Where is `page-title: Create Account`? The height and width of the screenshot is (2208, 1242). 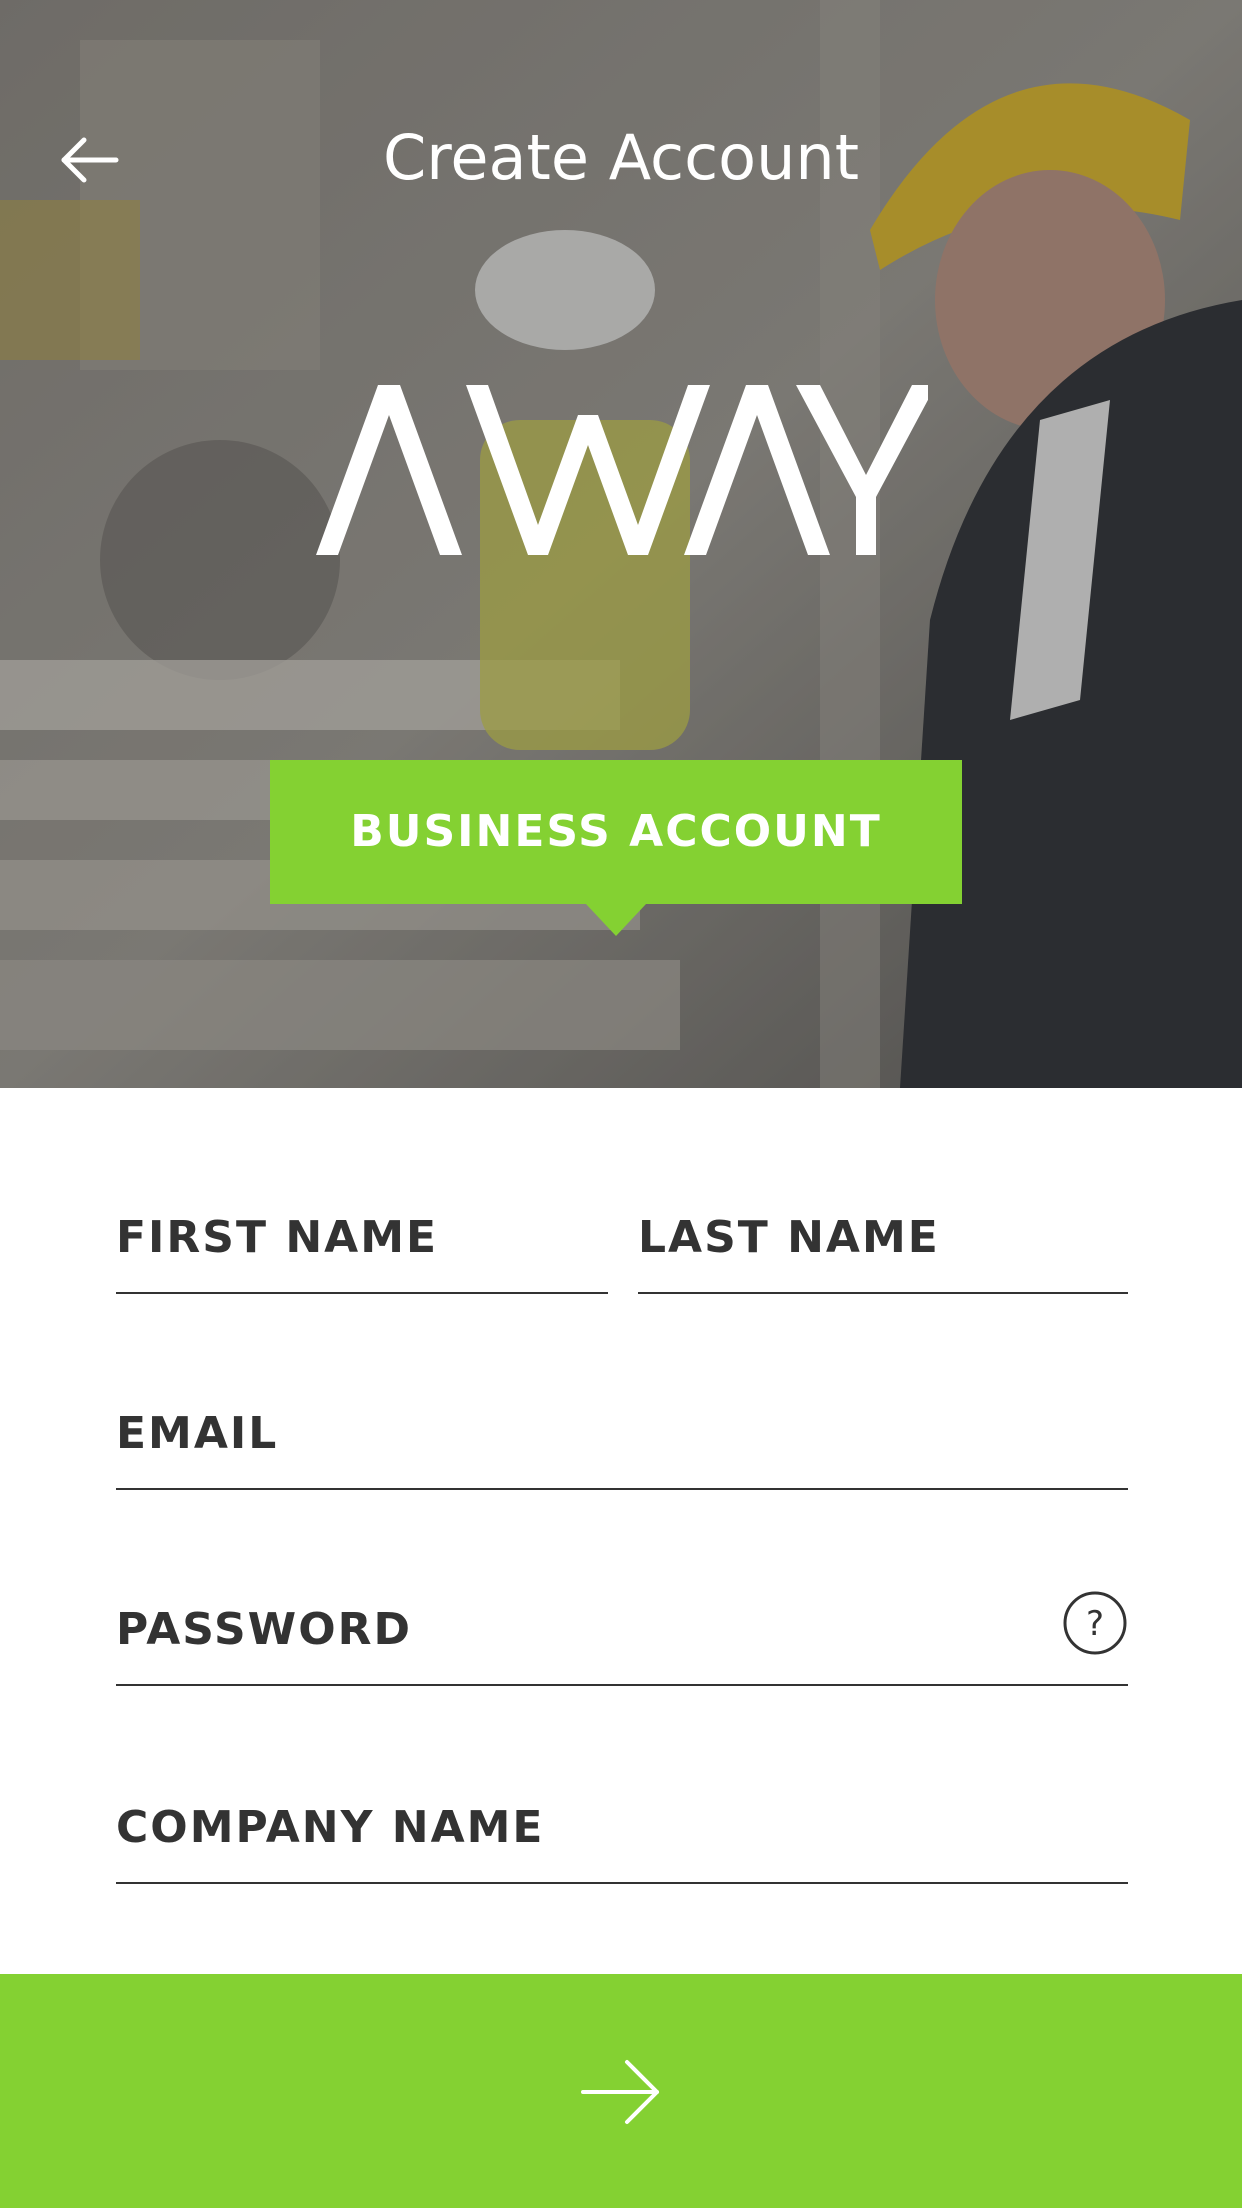
page-title: Create Account is located at coordinates (621, 157).